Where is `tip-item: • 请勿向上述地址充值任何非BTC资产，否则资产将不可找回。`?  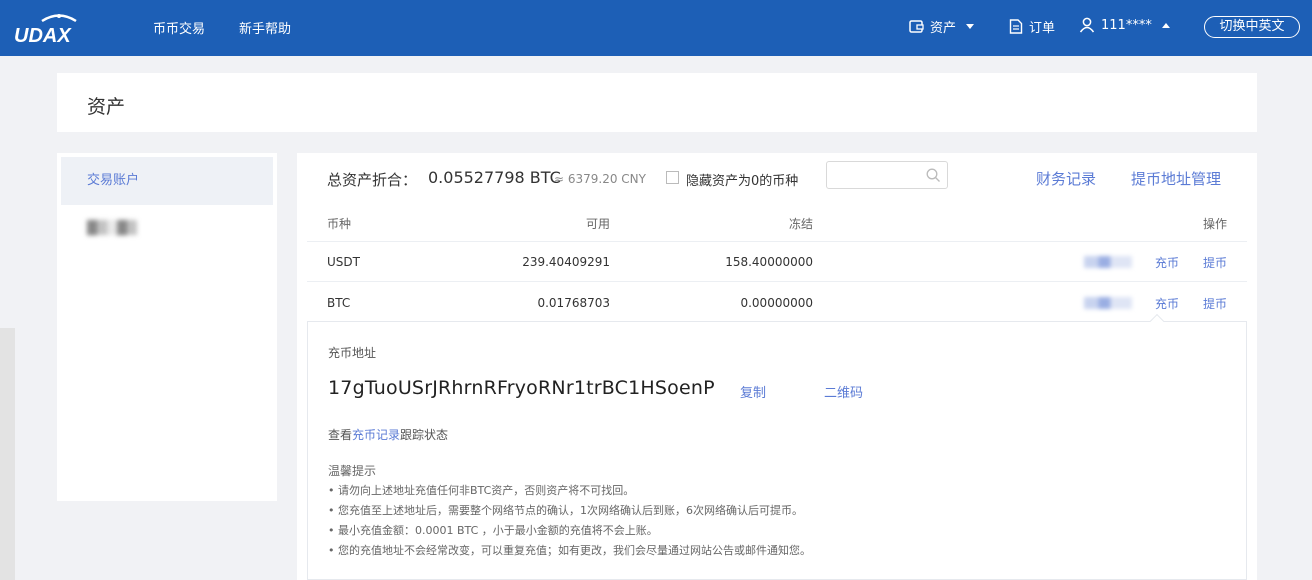 tip-item: • 请勿向上述地址充值任何非BTC资产，否则资产将不可找回。 is located at coordinates (481, 490).